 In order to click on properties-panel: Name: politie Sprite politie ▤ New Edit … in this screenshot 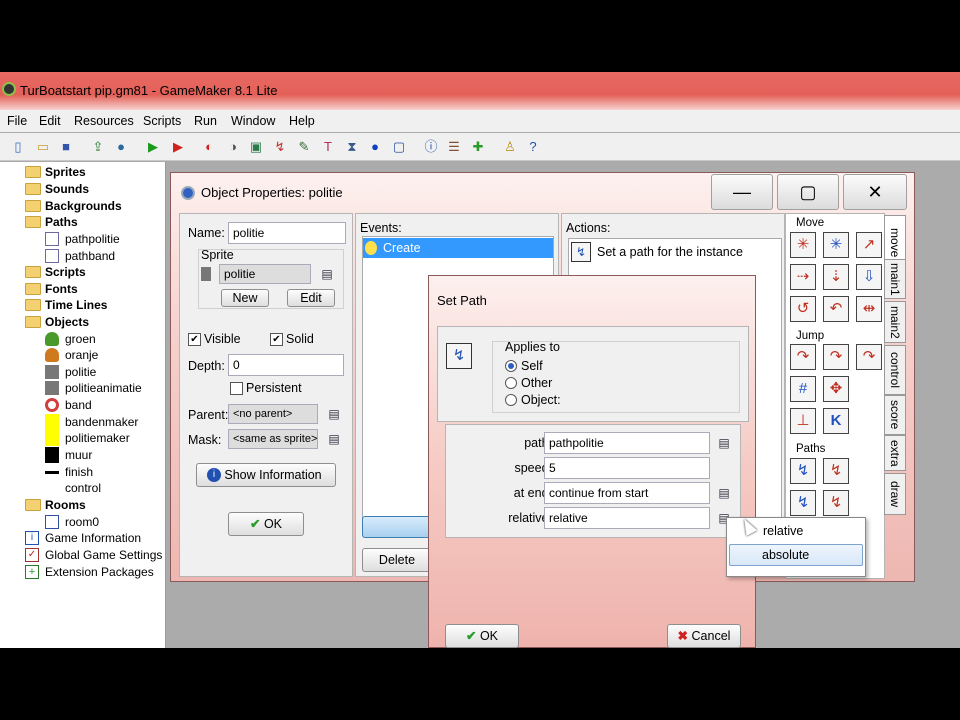, I will do `click(266, 395)`.